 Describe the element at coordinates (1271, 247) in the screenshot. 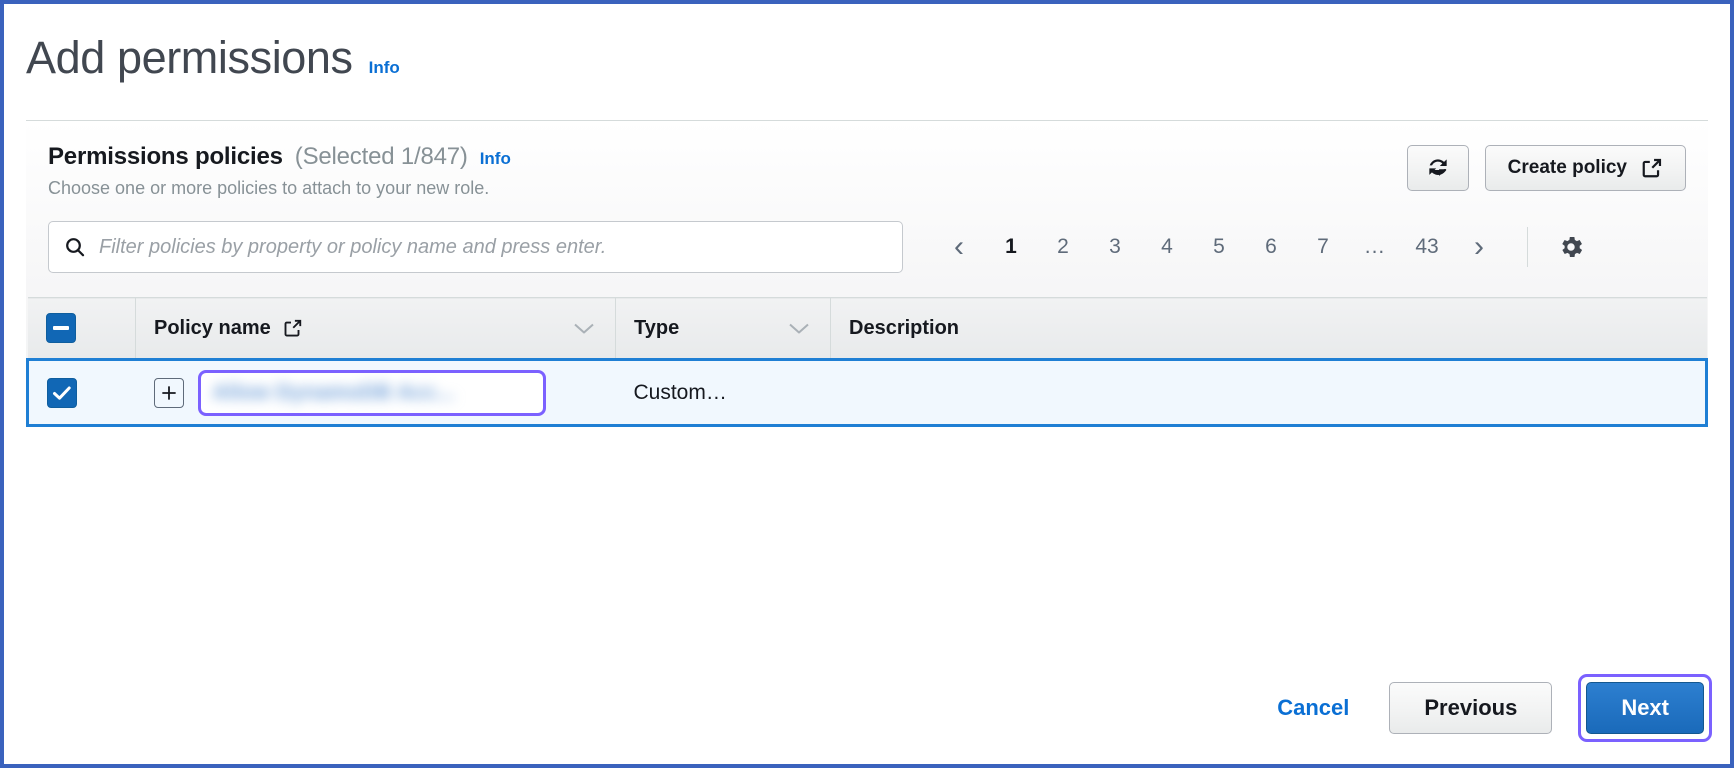

I see `pagination-page-6: 6` at that location.